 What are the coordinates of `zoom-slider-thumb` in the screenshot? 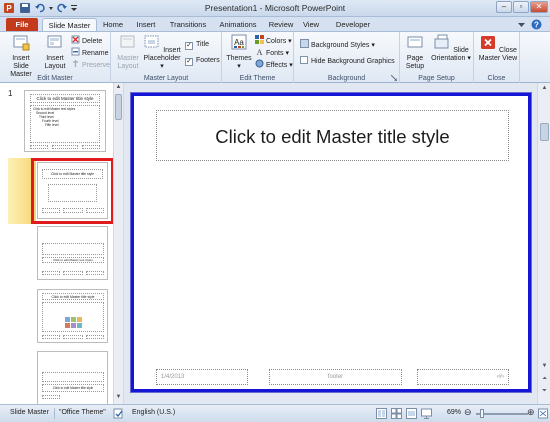 It's located at (482, 413).